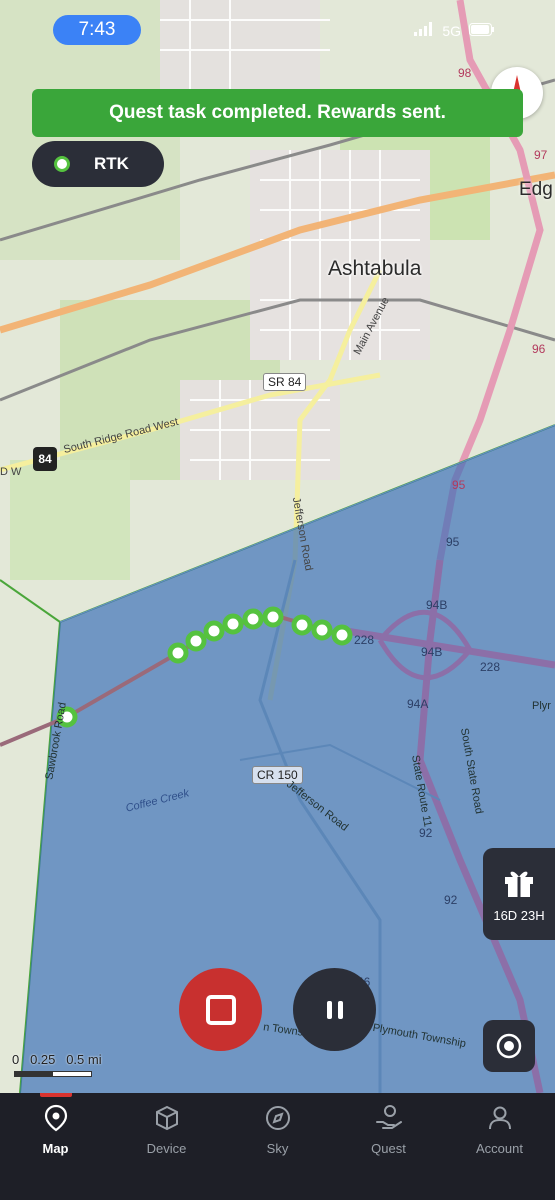 Image resolution: width=555 pixels, height=1200 pixels. I want to click on nav-tab-account: Account, so click(499, 1146).